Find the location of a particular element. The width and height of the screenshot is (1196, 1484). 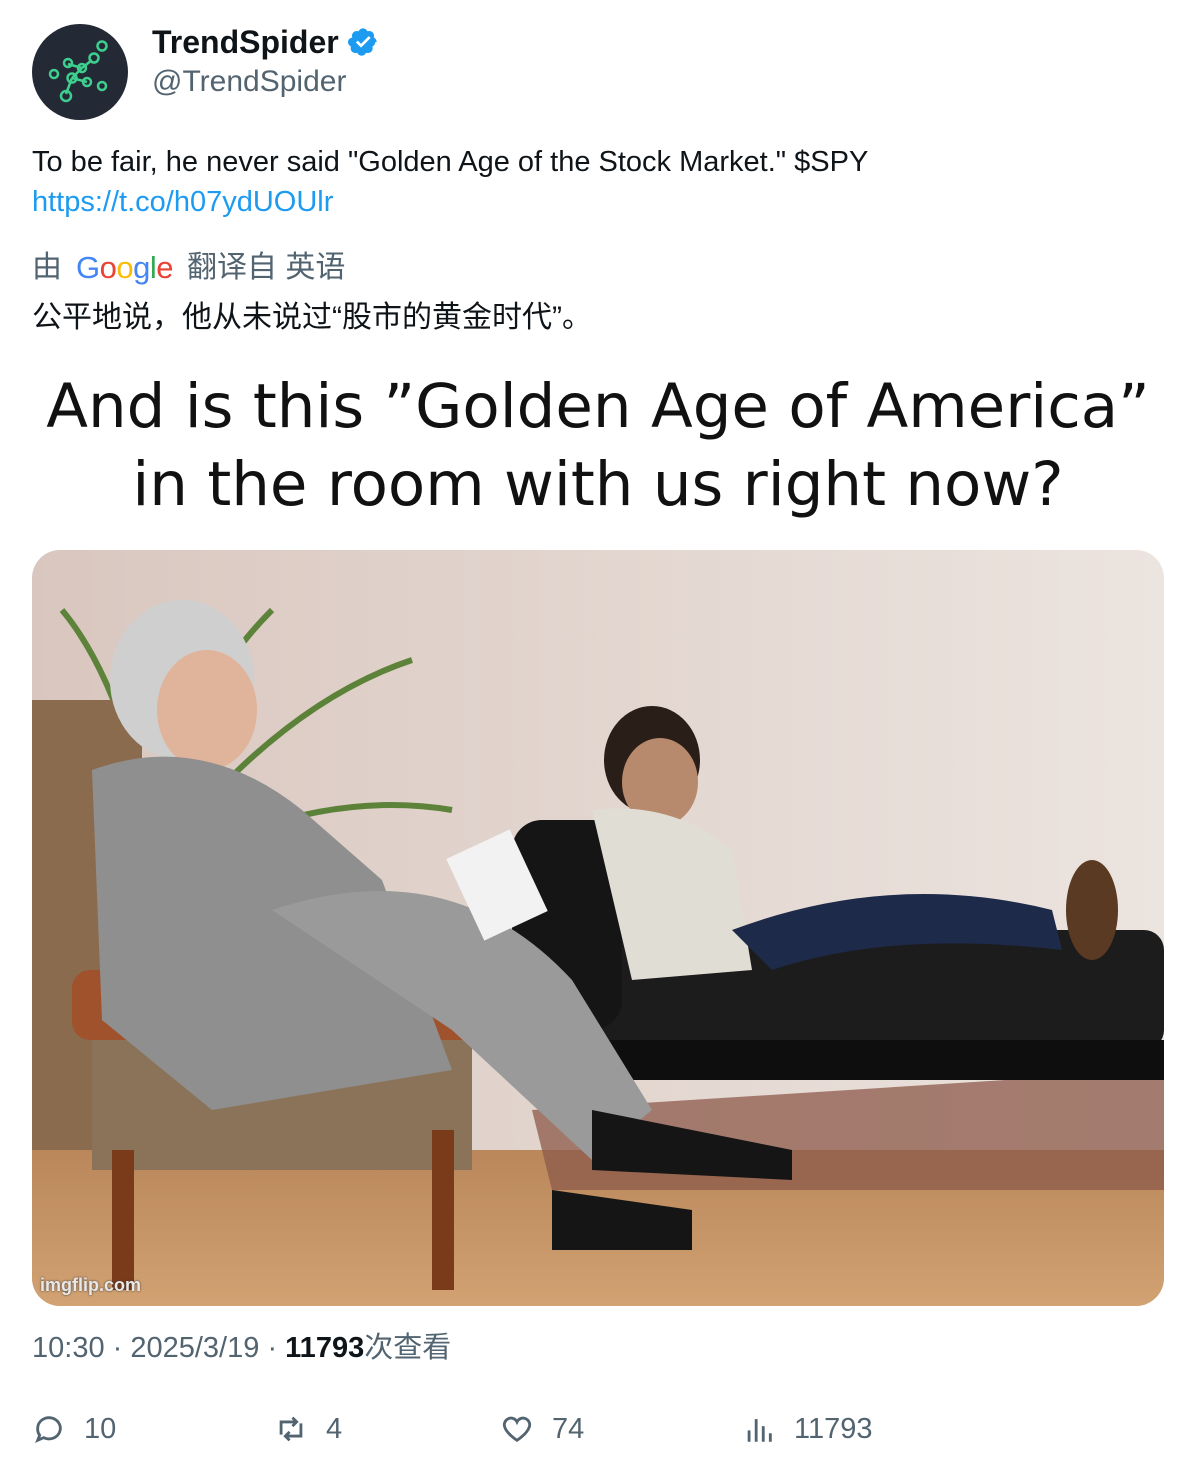

verified-badge-icon is located at coordinates (362, 42).